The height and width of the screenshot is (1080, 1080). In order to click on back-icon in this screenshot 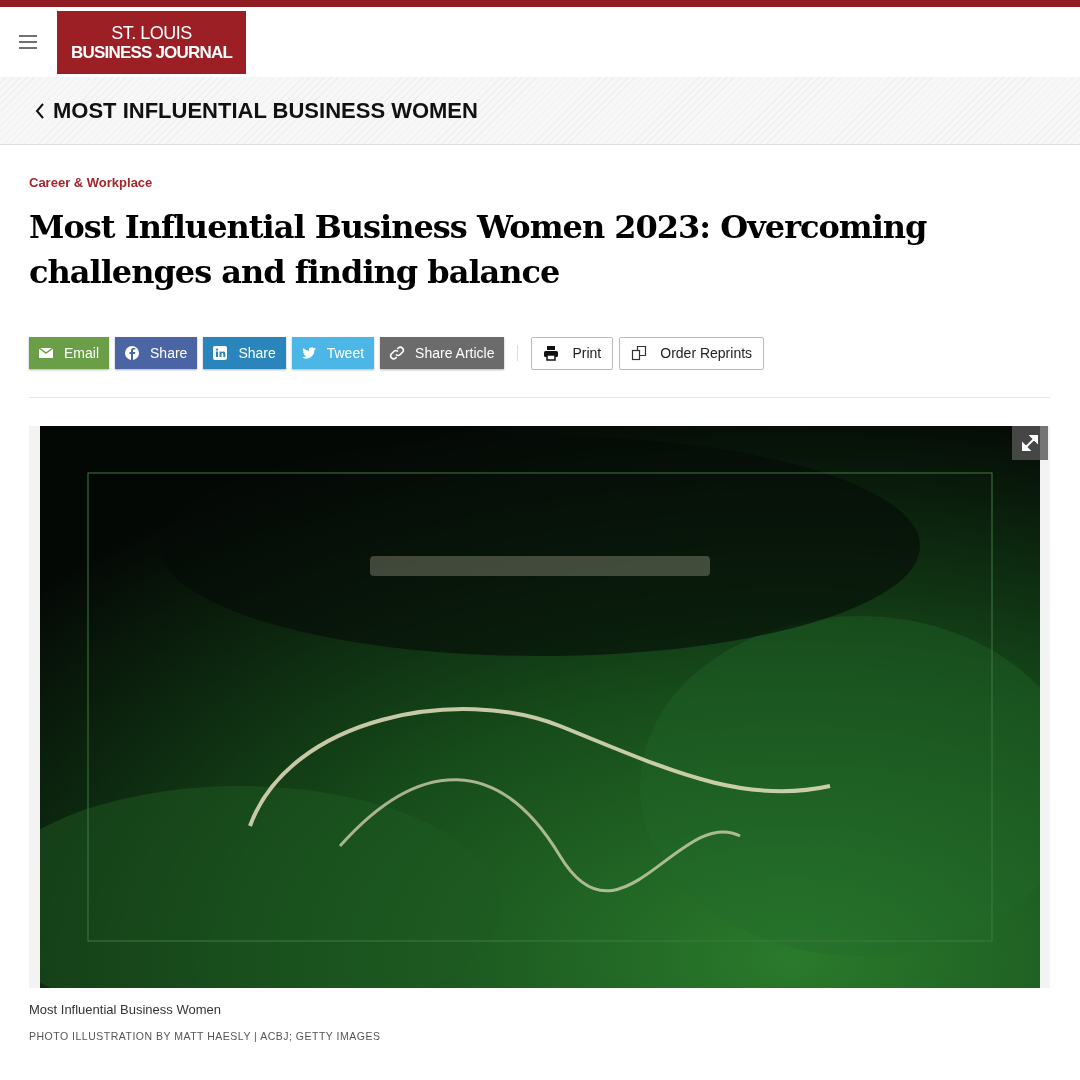, I will do `click(40, 110)`.